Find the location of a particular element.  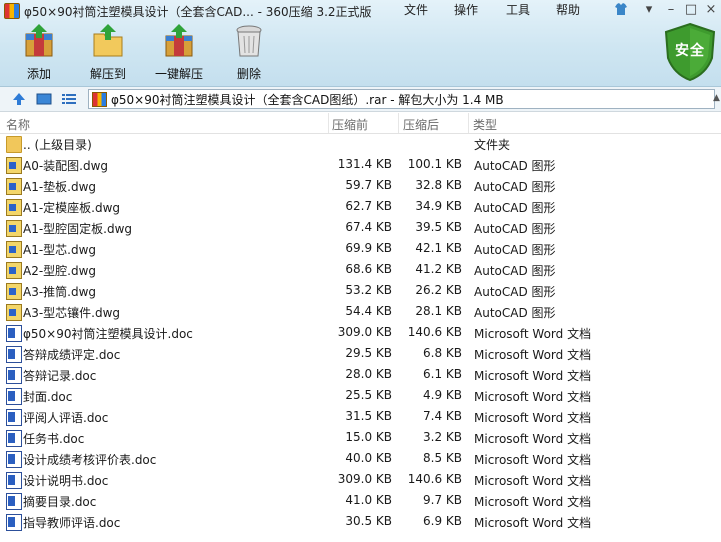

file-name: A3-推筒.dwg is located at coordinates (60, 292).